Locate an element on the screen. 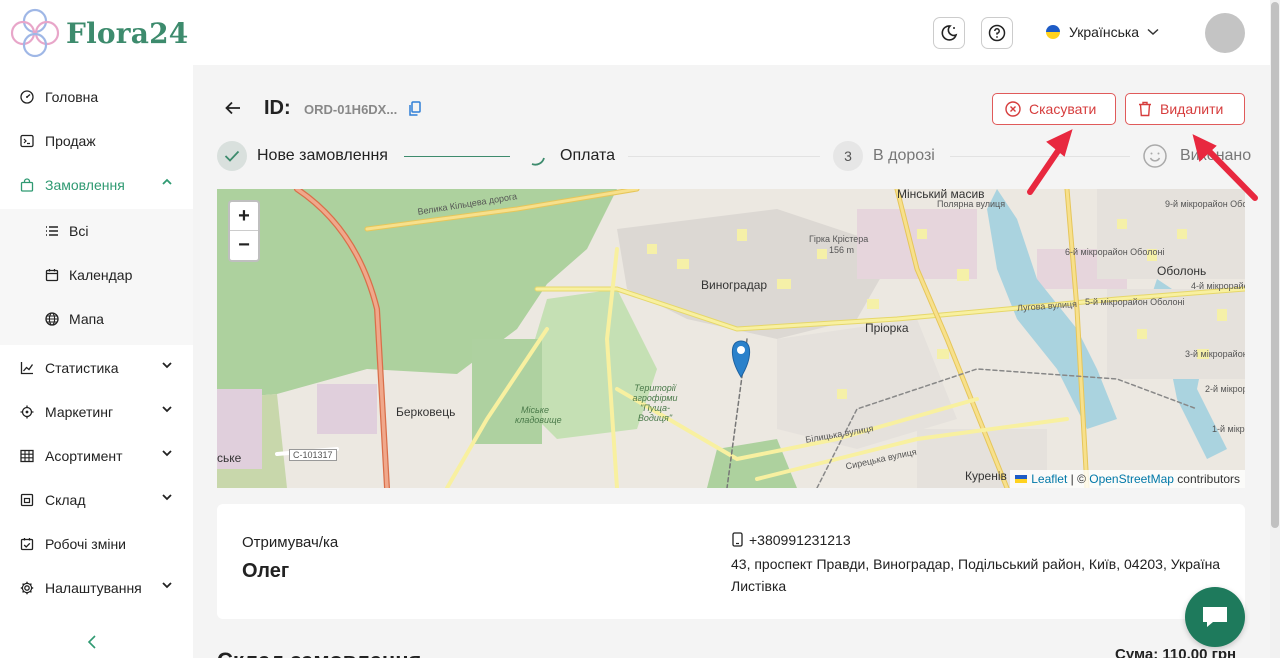 This screenshot has width=1280, height=658. sidebar-item-orders: Замовлення is located at coordinates (96, 185).